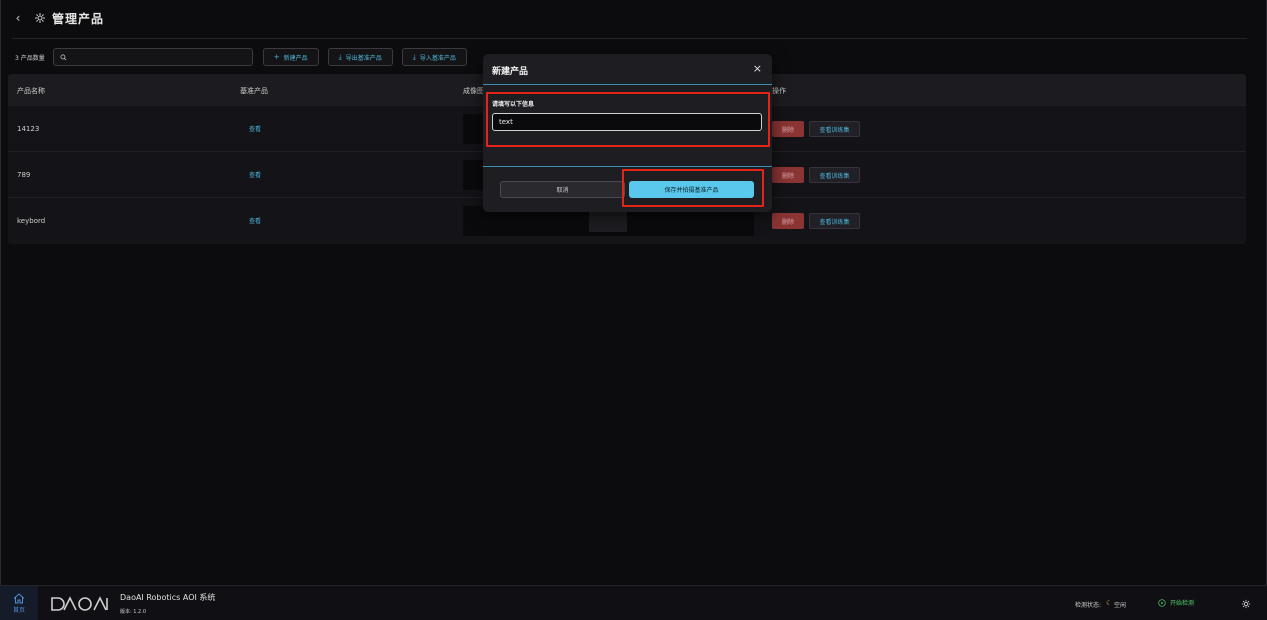 This screenshot has width=1267, height=620. What do you see at coordinates (1246, 604) in the screenshot?
I see `settings-gear-icon` at bounding box center [1246, 604].